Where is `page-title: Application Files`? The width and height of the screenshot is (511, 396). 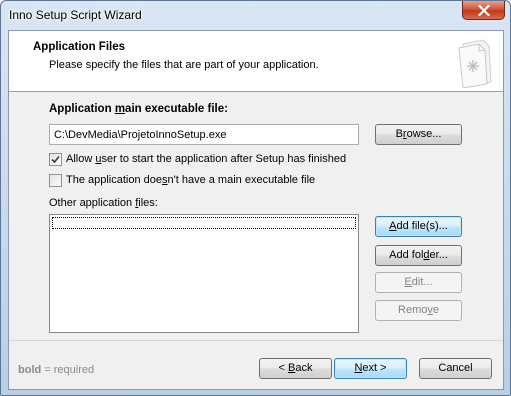
page-title: Application Files is located at coordinates (79, 47).